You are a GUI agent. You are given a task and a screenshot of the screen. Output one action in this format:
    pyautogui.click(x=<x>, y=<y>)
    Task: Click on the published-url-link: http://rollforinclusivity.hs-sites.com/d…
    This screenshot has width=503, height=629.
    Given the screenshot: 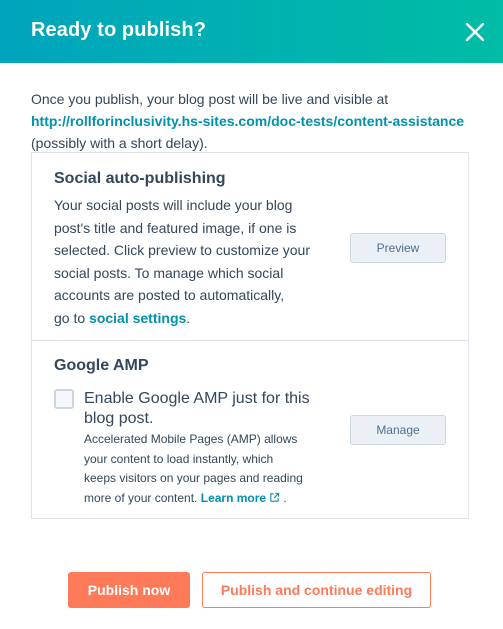 What is the action you would take?
    pyautogui.click(x=256, y=121)
    